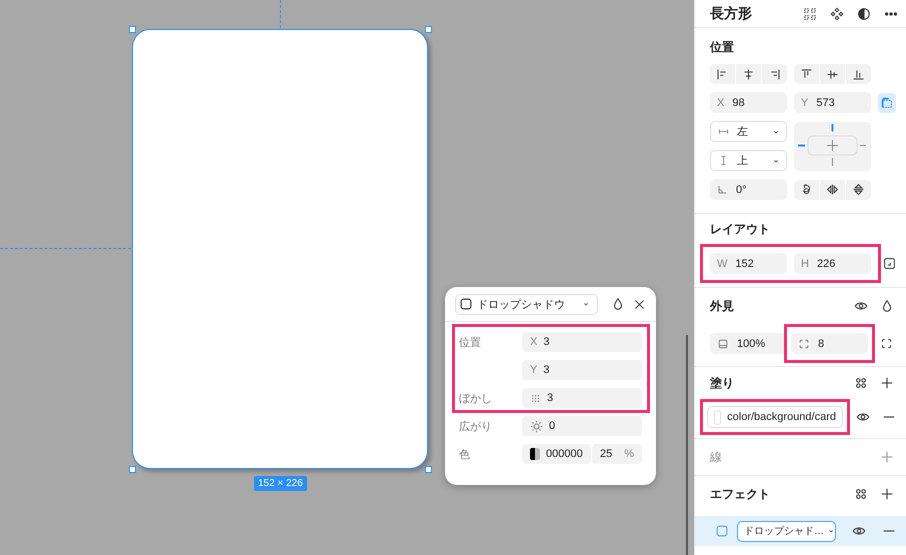  What do you see at coordinates (832, 102) in the screenshot?
I see `input-field: Y 573` at bounding box center [832, 102].